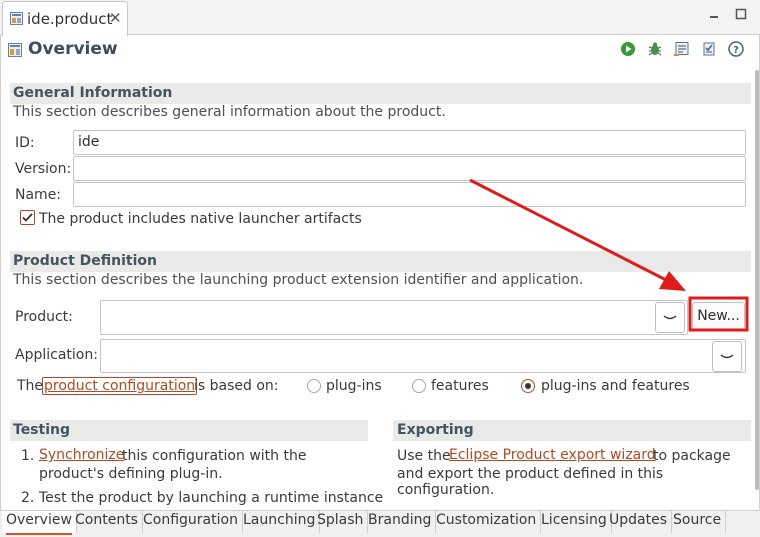  Describe the element at coordinates (718, 314) in the screenshot. I see `annotation-highlight-box` at that location.